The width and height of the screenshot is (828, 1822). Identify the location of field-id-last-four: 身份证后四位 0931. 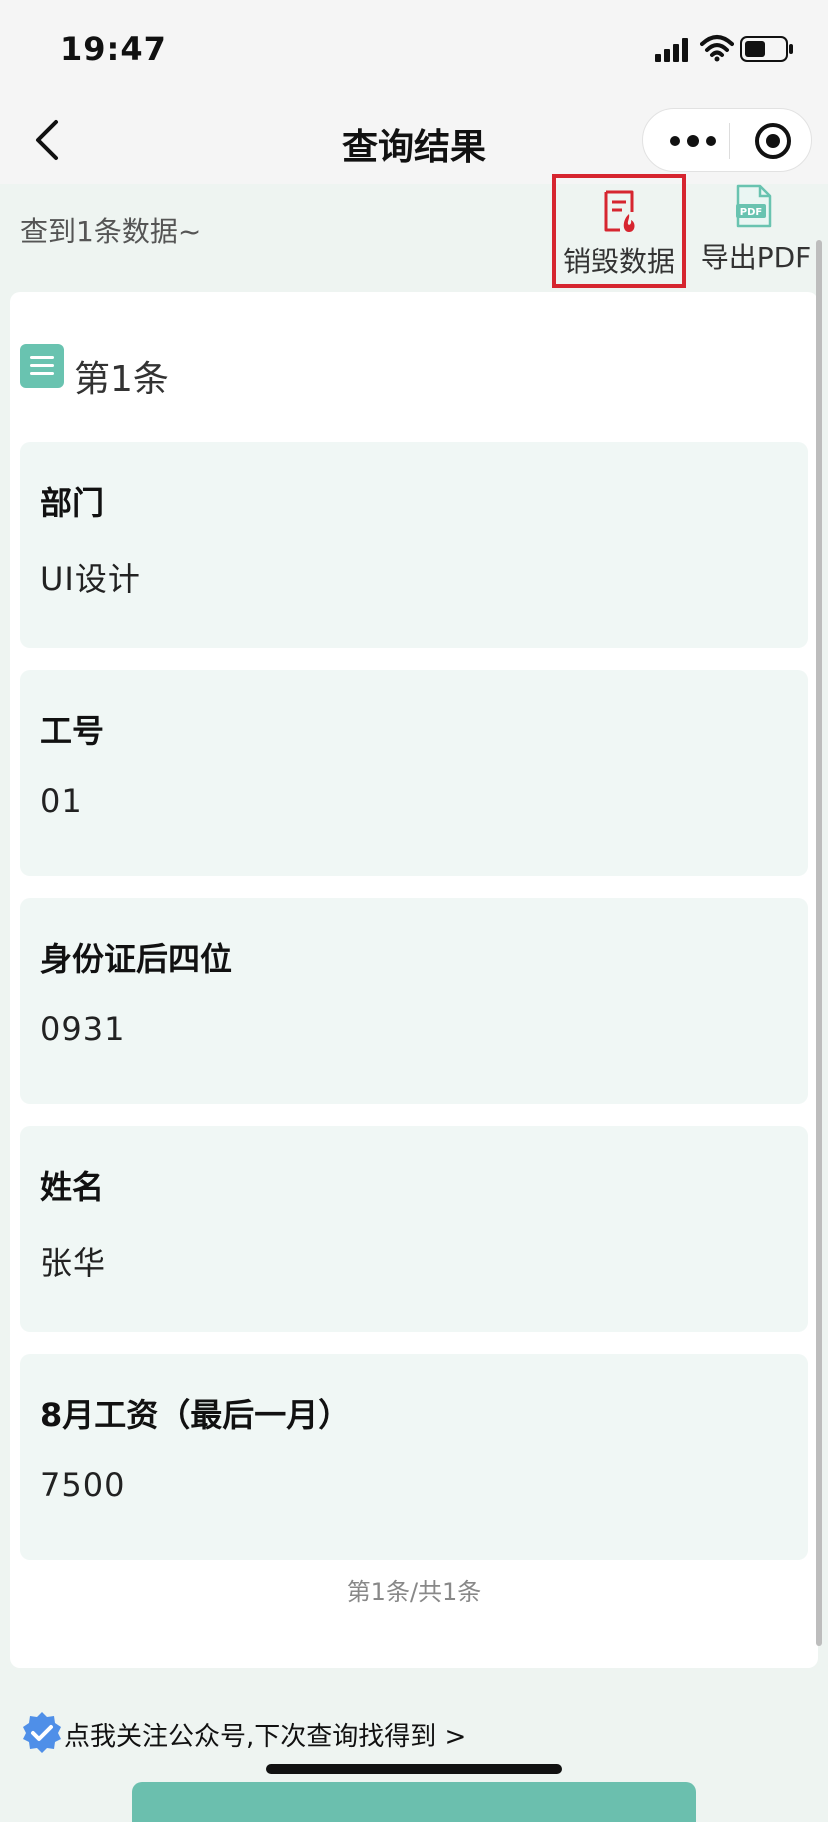
(414, 1001).